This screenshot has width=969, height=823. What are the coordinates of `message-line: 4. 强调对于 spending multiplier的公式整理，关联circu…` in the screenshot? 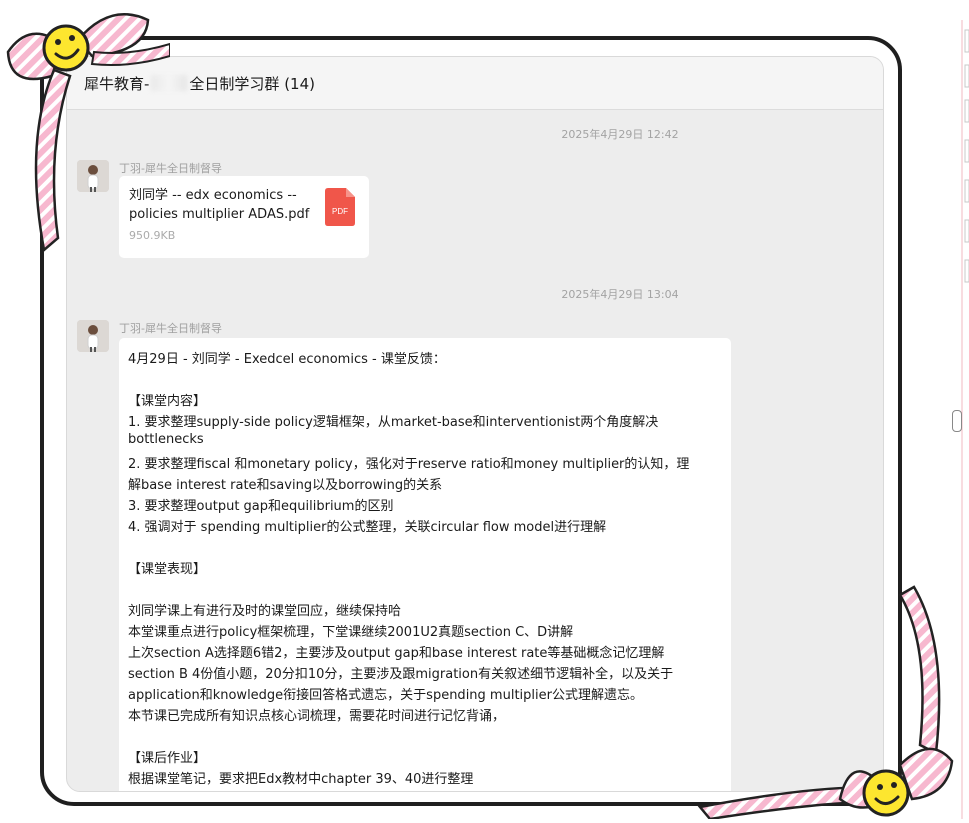 It's located at (367, 527).